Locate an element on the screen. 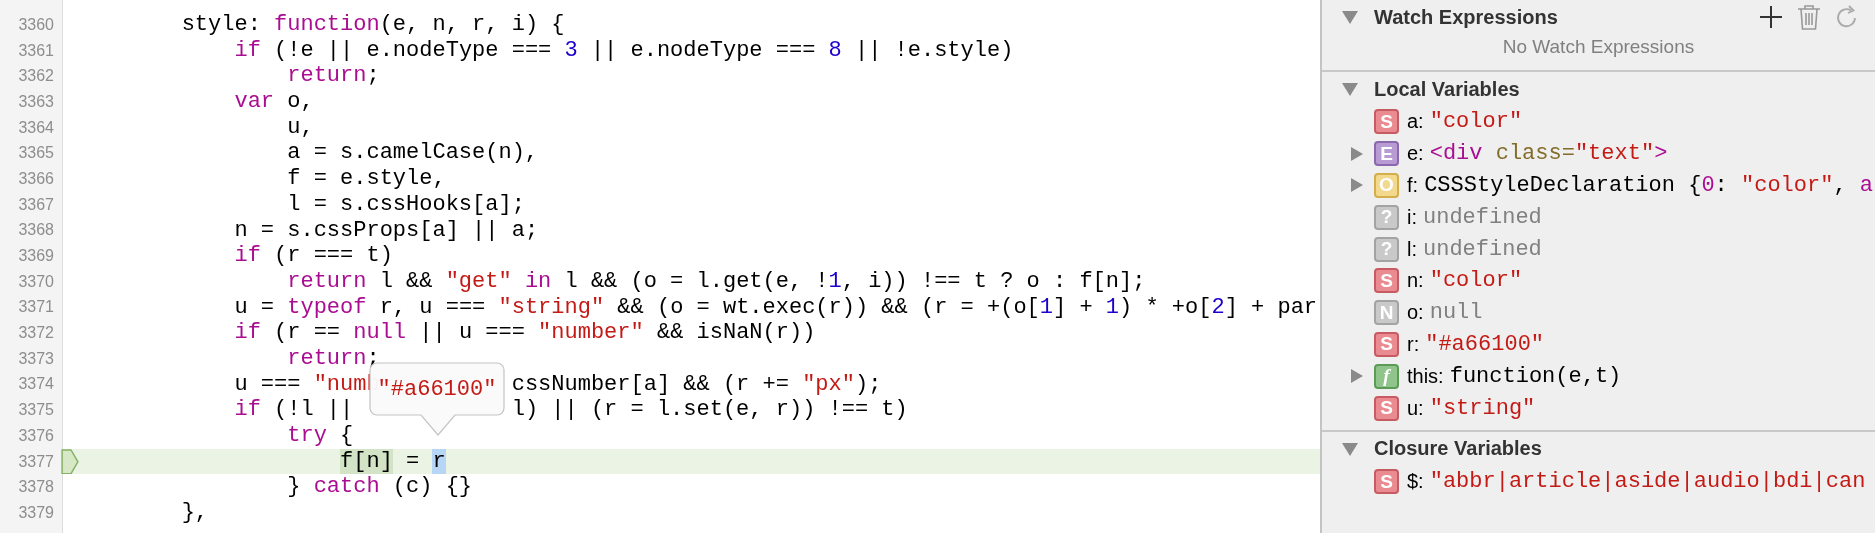 The width and height of the screenshot is (1875, 533). variable-name: o: is located at coordinates (1415, 313).